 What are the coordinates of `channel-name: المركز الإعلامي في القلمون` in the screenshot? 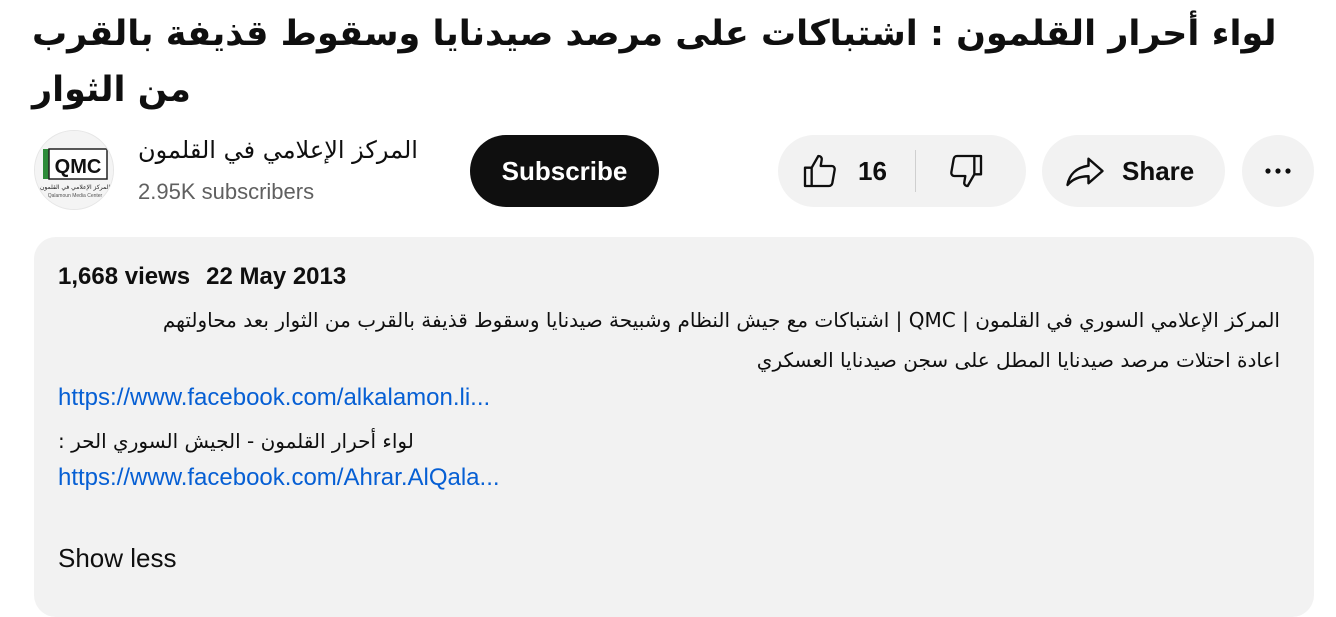 It's located at (278, 150).